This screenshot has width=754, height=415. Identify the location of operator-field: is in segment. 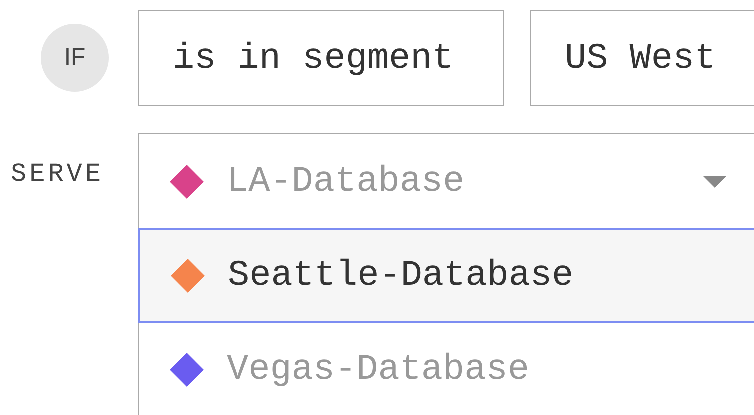
(321, 58).